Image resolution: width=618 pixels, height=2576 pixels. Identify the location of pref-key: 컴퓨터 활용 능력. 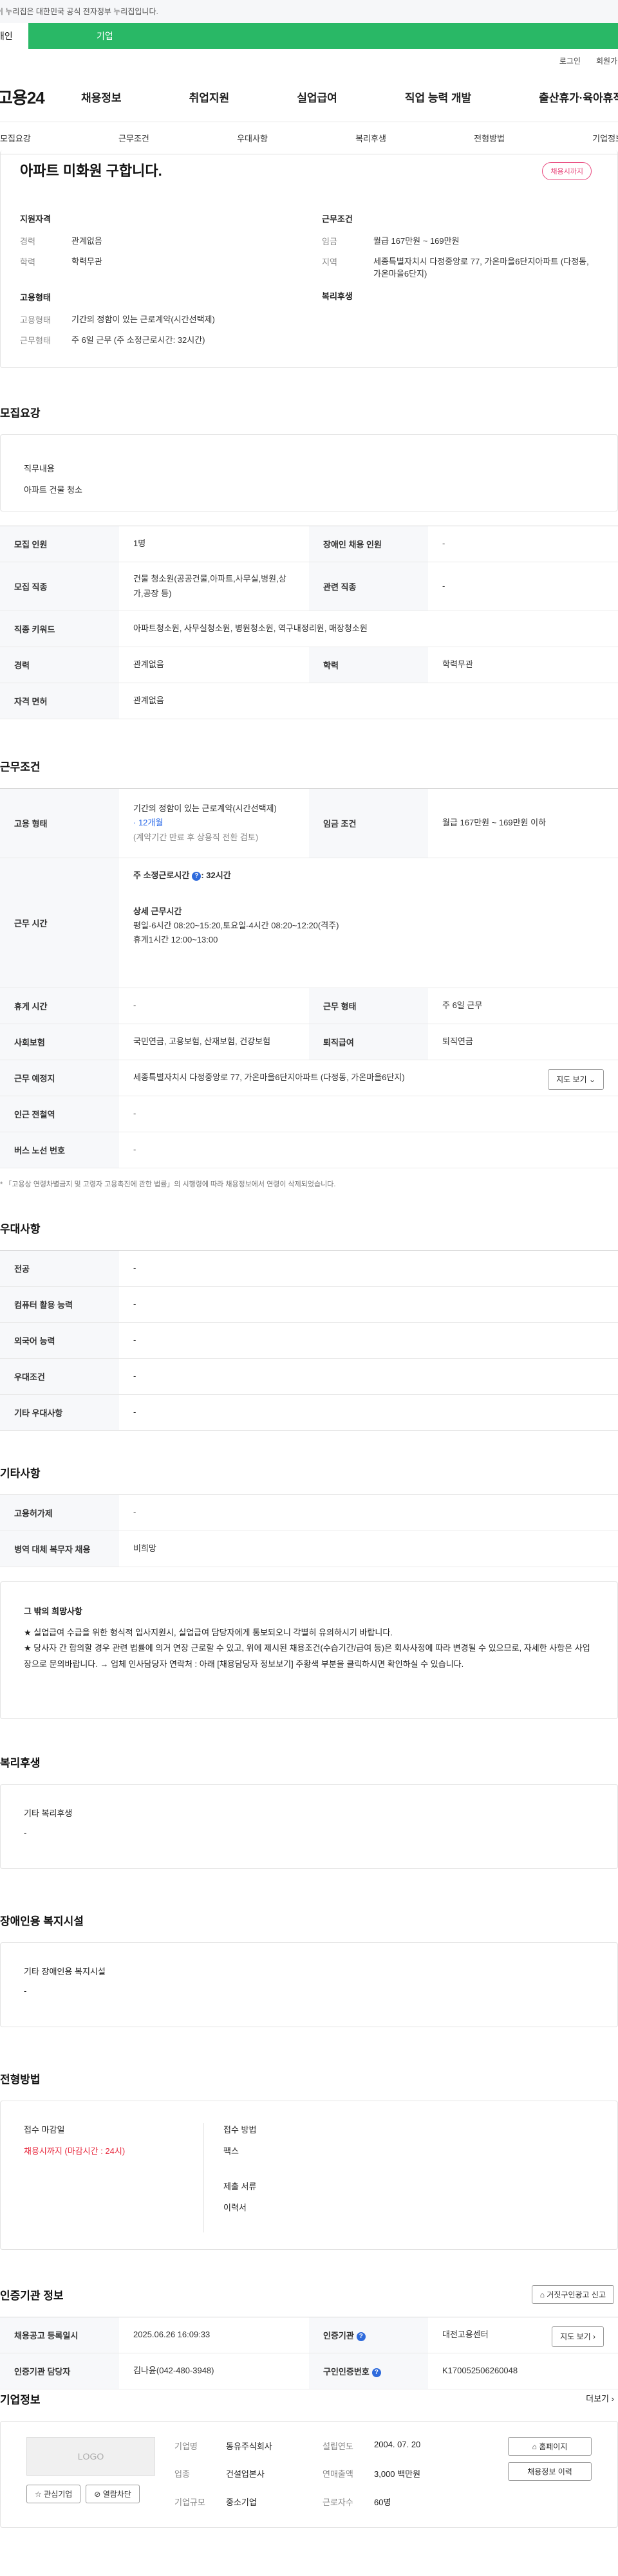
(59, 1304).